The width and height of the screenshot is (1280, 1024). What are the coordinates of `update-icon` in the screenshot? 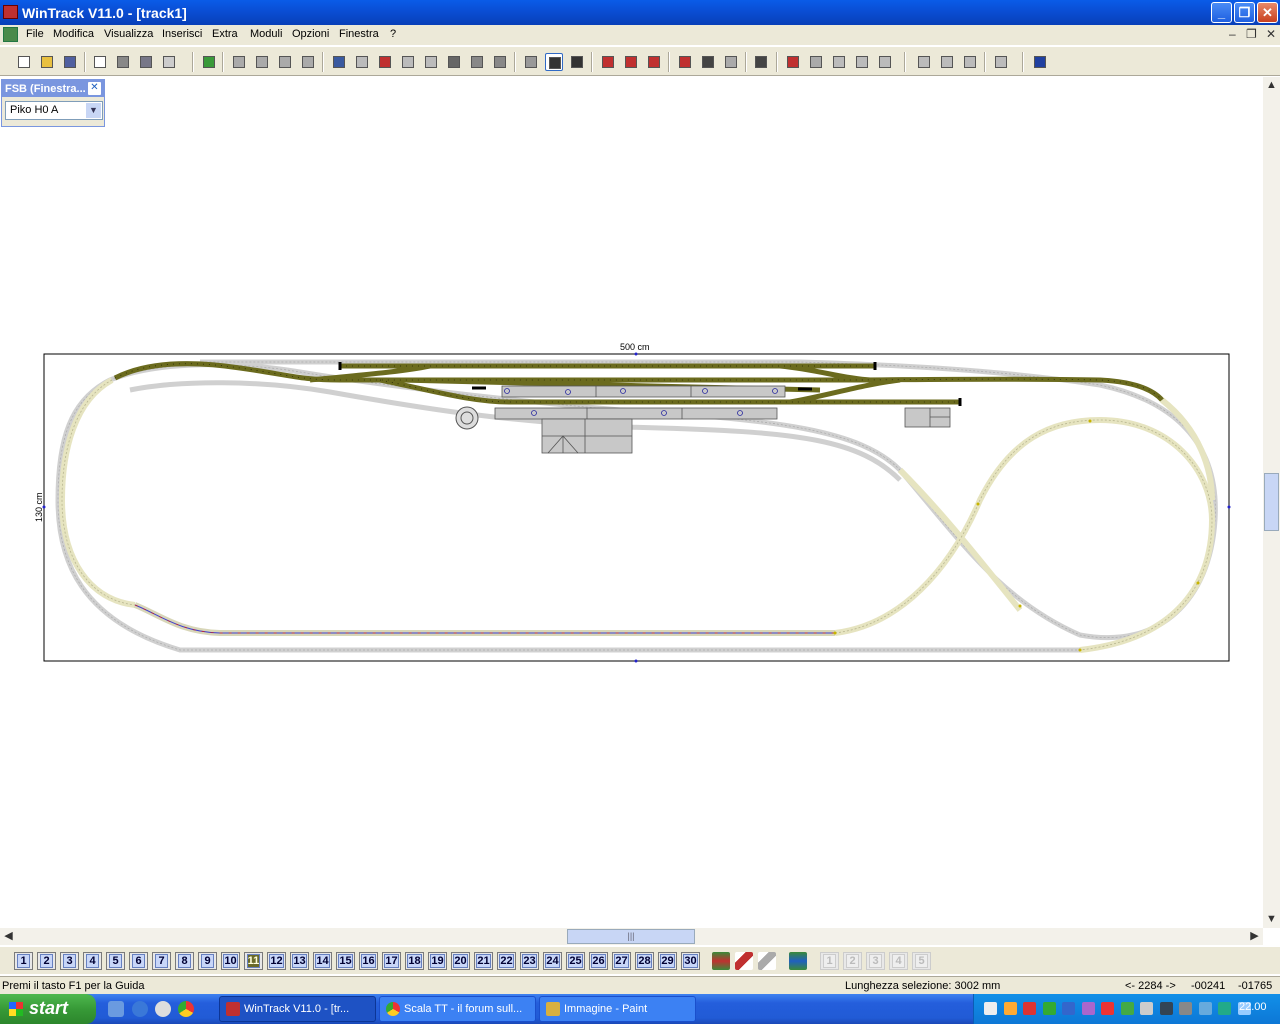 It's located at (1049, 1008).